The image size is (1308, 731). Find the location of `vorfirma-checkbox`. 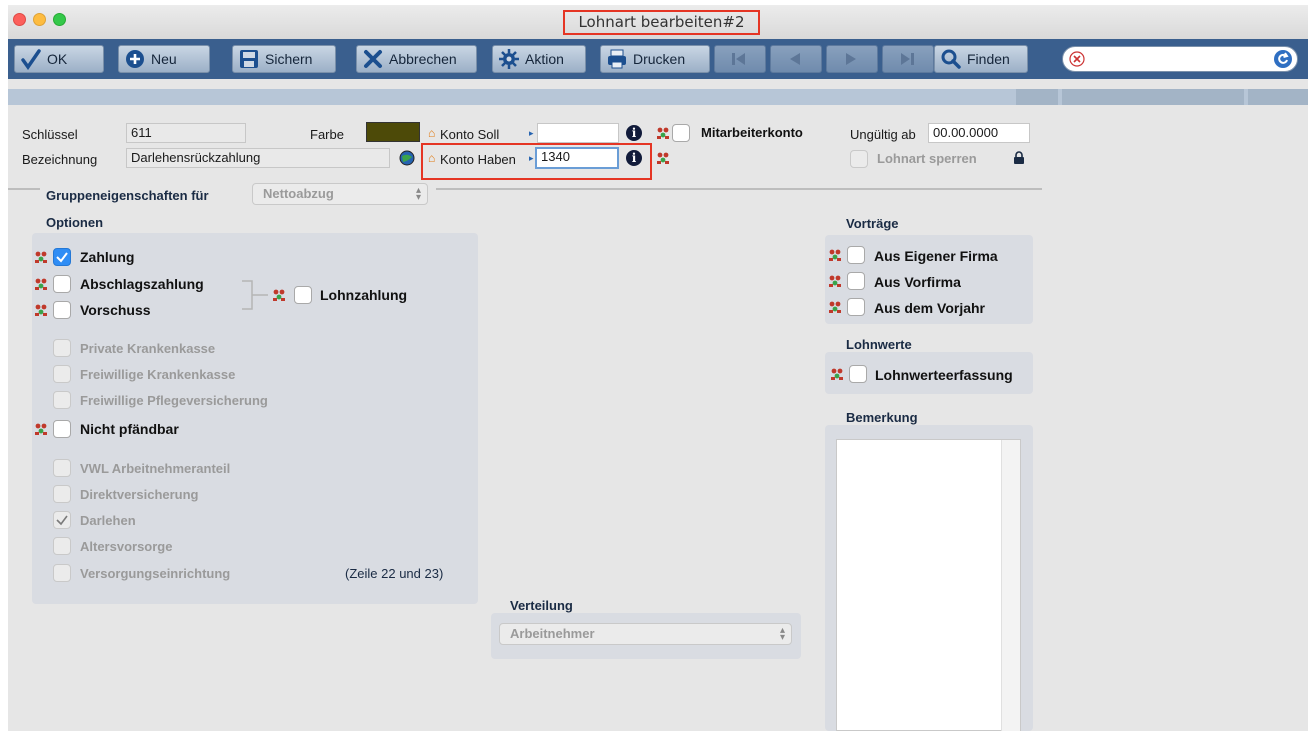

vorfirma-checkbox is located at coordinates (856, 281).